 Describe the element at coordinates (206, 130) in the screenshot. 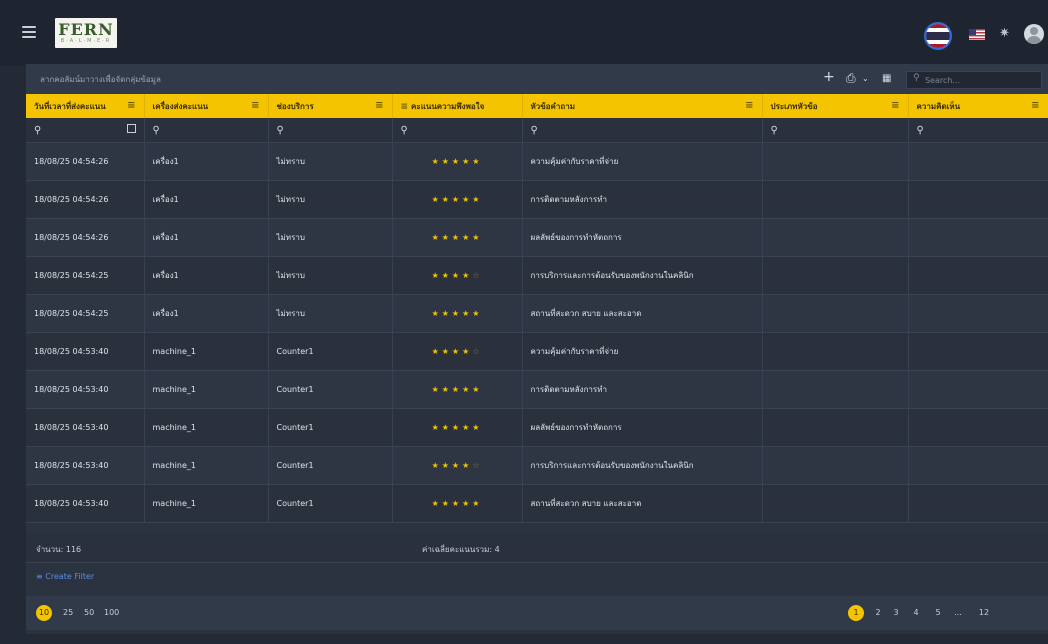

I see `filter-cell-machine: ⚲` at that location.